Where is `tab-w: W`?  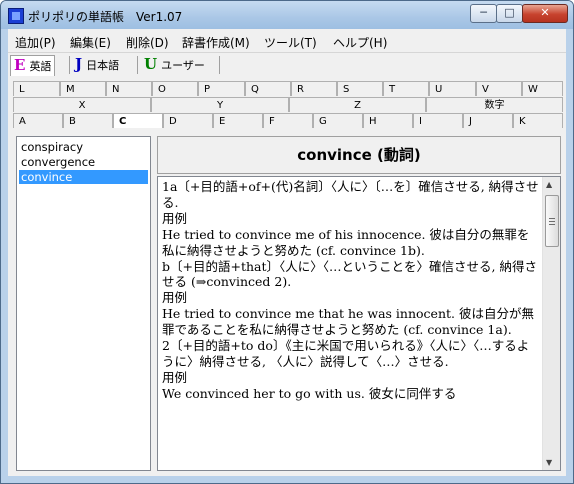 tab-w: W is located at coordinates (542, 88).